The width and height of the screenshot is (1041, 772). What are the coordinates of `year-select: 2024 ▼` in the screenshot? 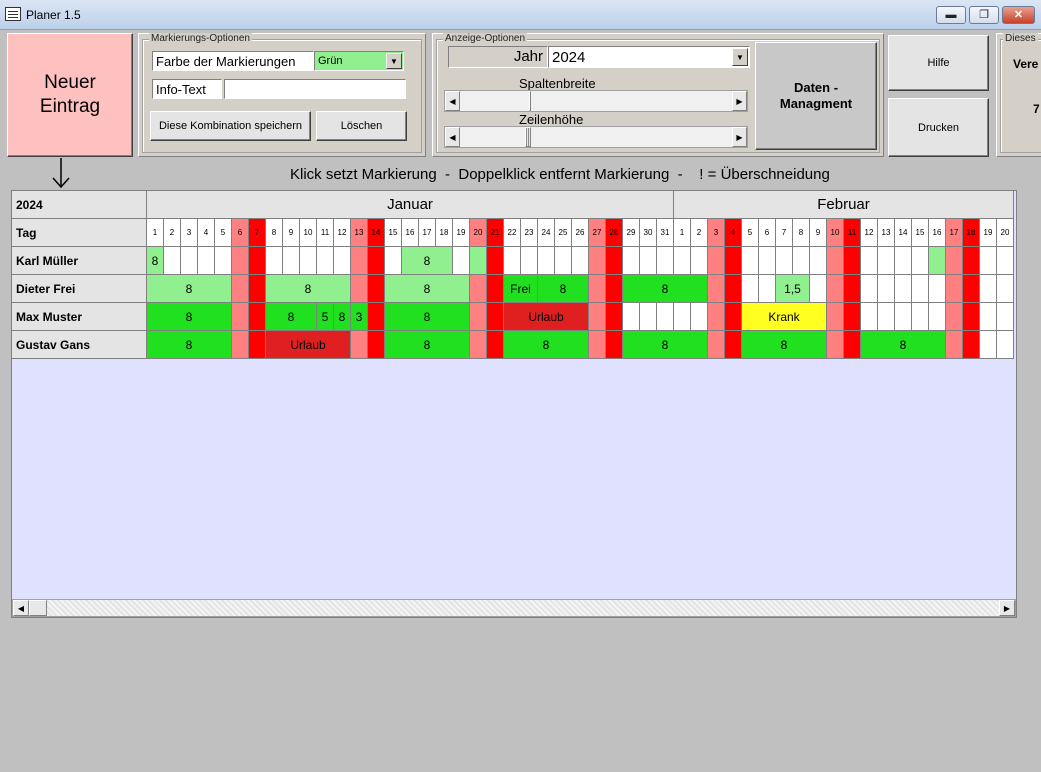 It's located at (649, 57).